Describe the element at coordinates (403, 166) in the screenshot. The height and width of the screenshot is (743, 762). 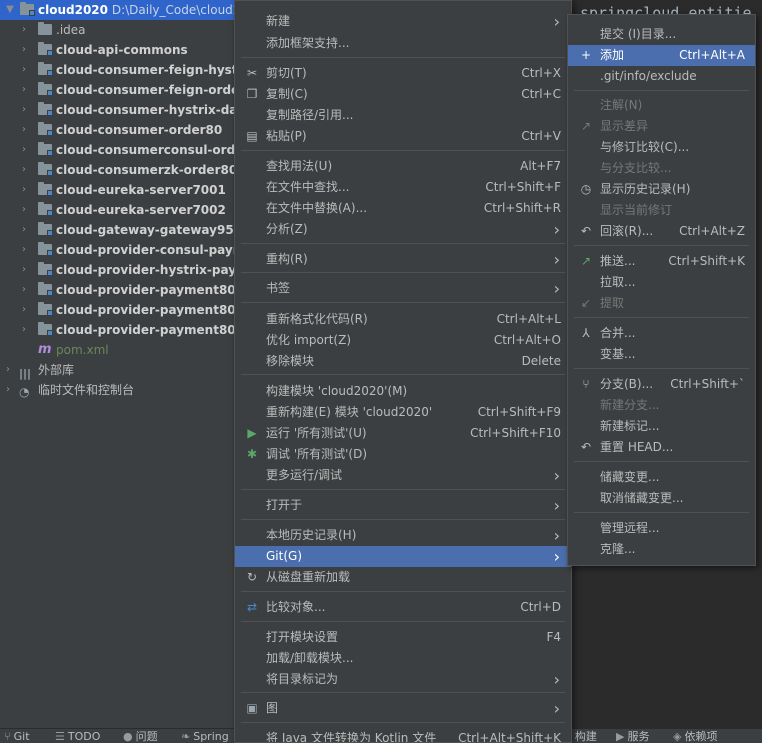
I see `context-menu-item-u: 查找用法(U) Alt+F7` at that location.